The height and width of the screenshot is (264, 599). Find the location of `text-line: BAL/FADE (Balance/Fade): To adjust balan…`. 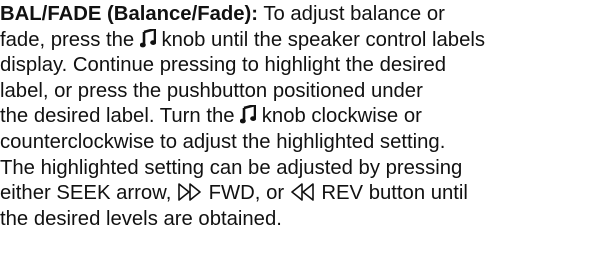

text-line: BAL/FADE (Balance/Fade): To adjust balan… is located at coordinates (299, 15).